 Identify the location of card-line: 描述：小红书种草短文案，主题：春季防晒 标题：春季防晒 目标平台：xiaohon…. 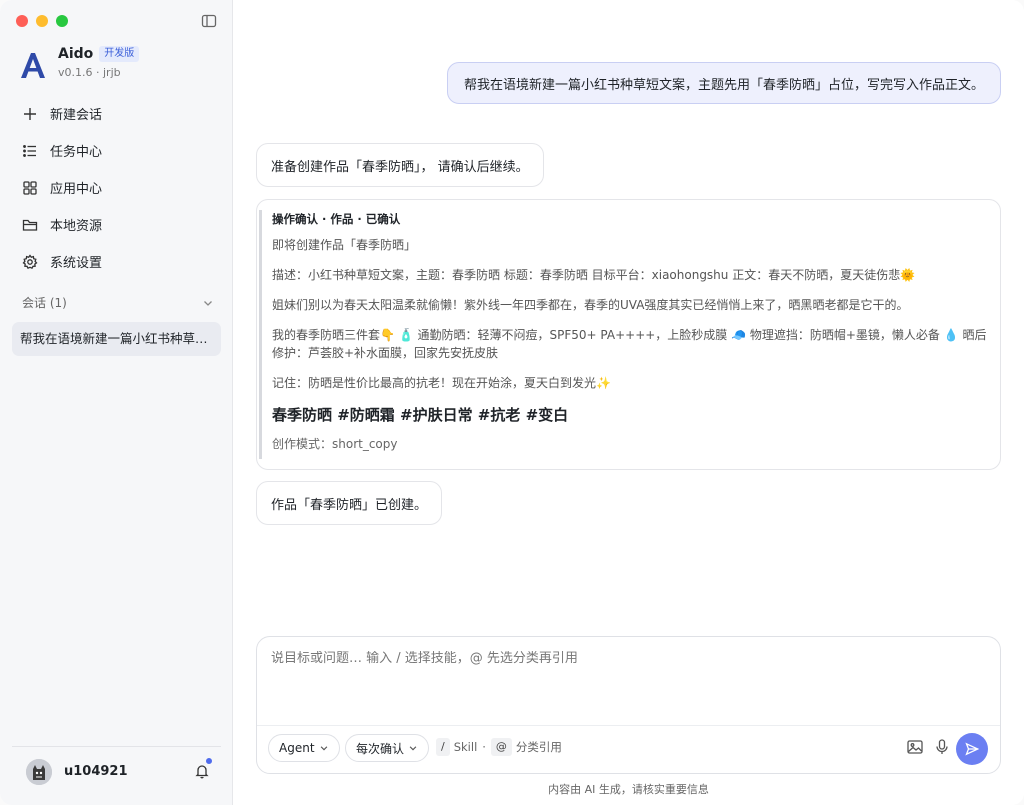
(594, 275).